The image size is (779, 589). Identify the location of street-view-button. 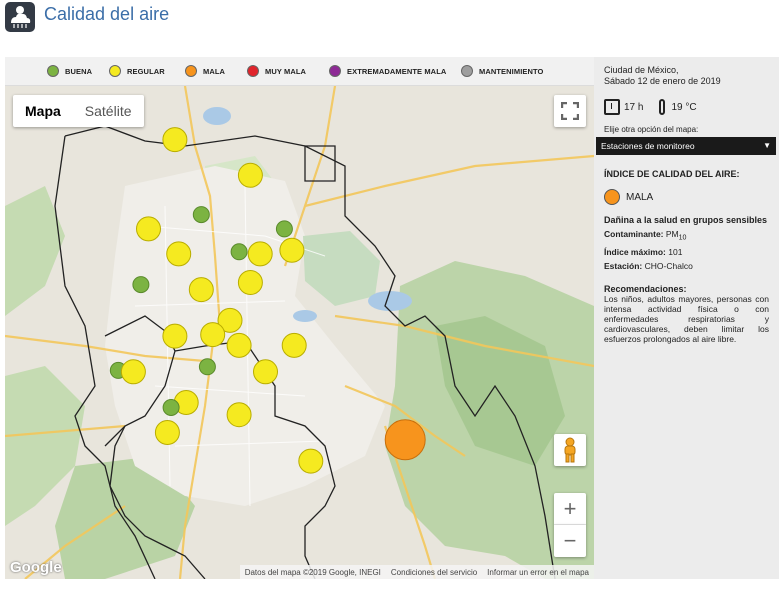
(570, 450).